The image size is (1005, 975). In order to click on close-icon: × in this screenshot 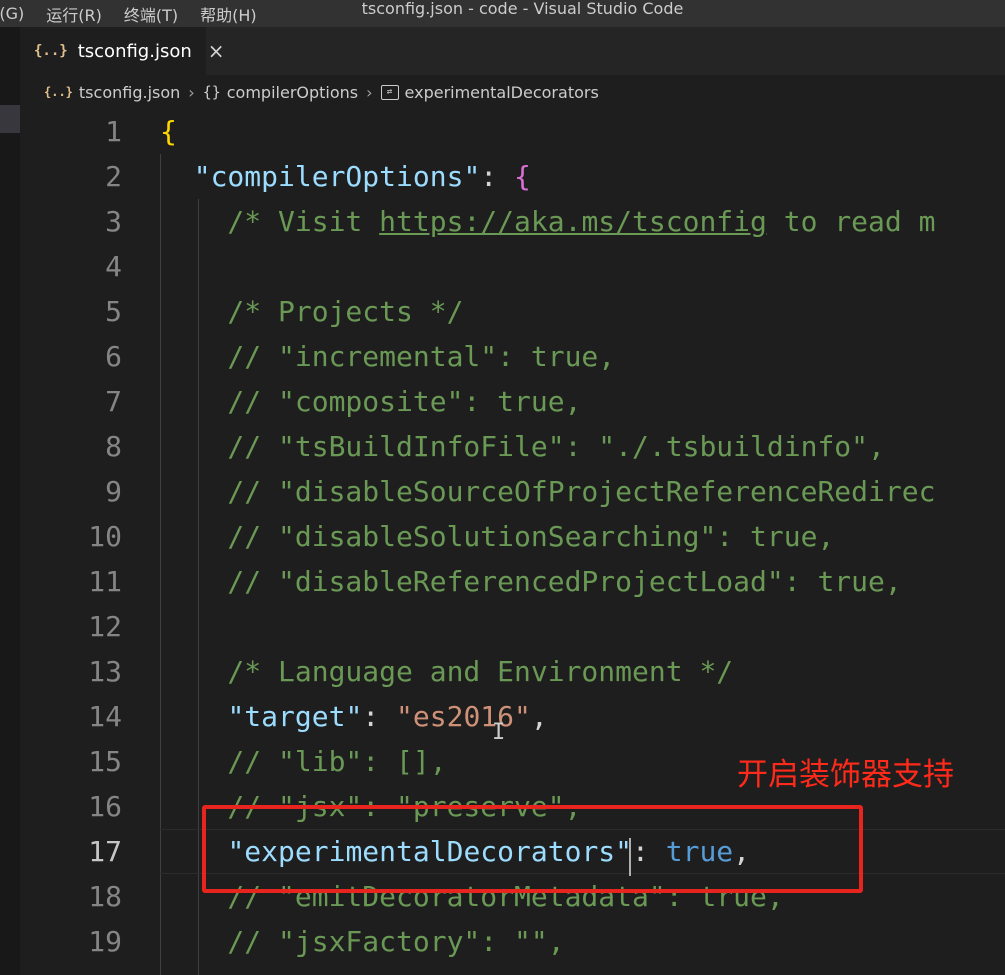, I will do `click(216, 51)`.